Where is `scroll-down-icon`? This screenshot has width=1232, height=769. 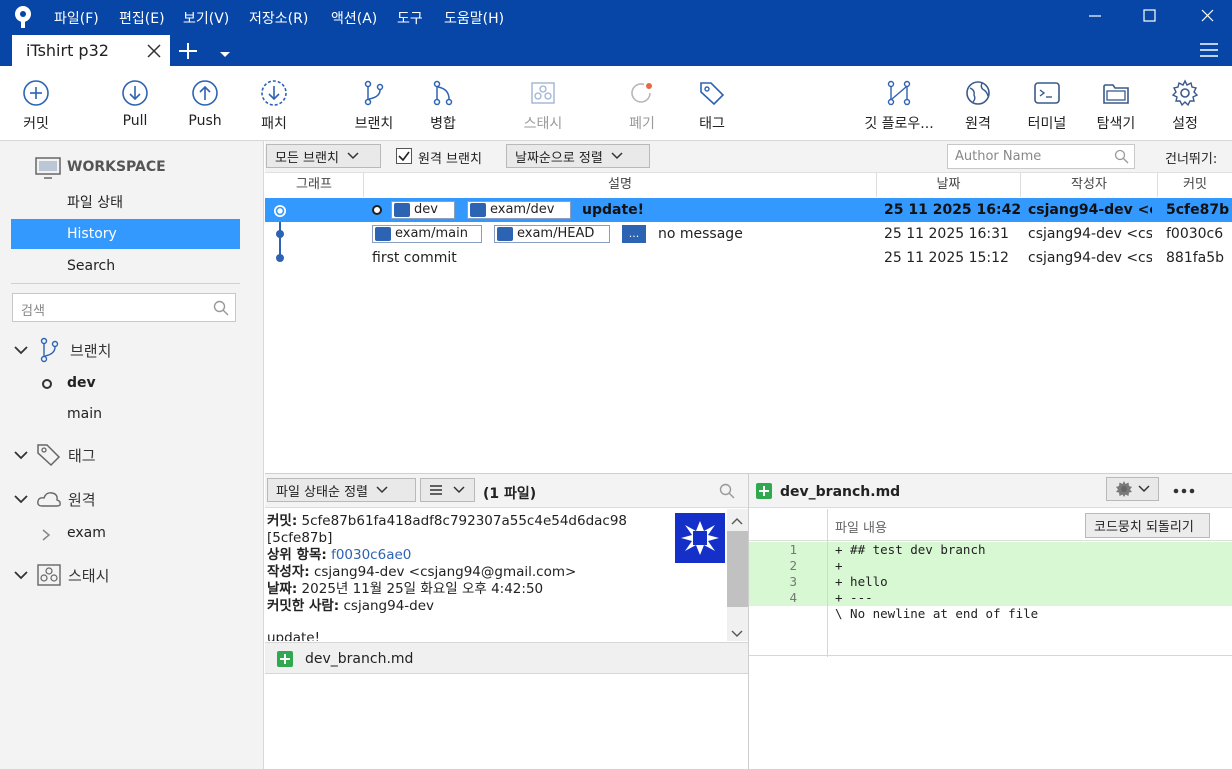
scroll-down-icon is located at coordinates (737, 634).